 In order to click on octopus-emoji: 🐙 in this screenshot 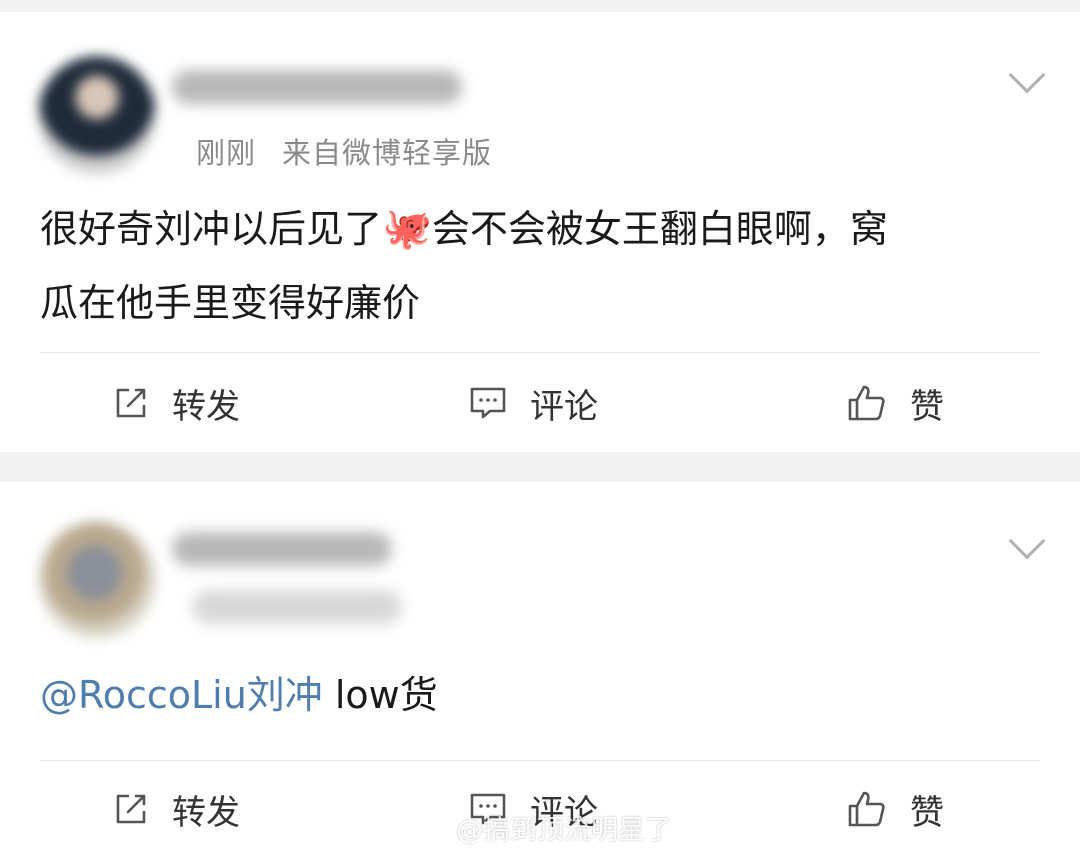, I will do `click(407, 229)`.